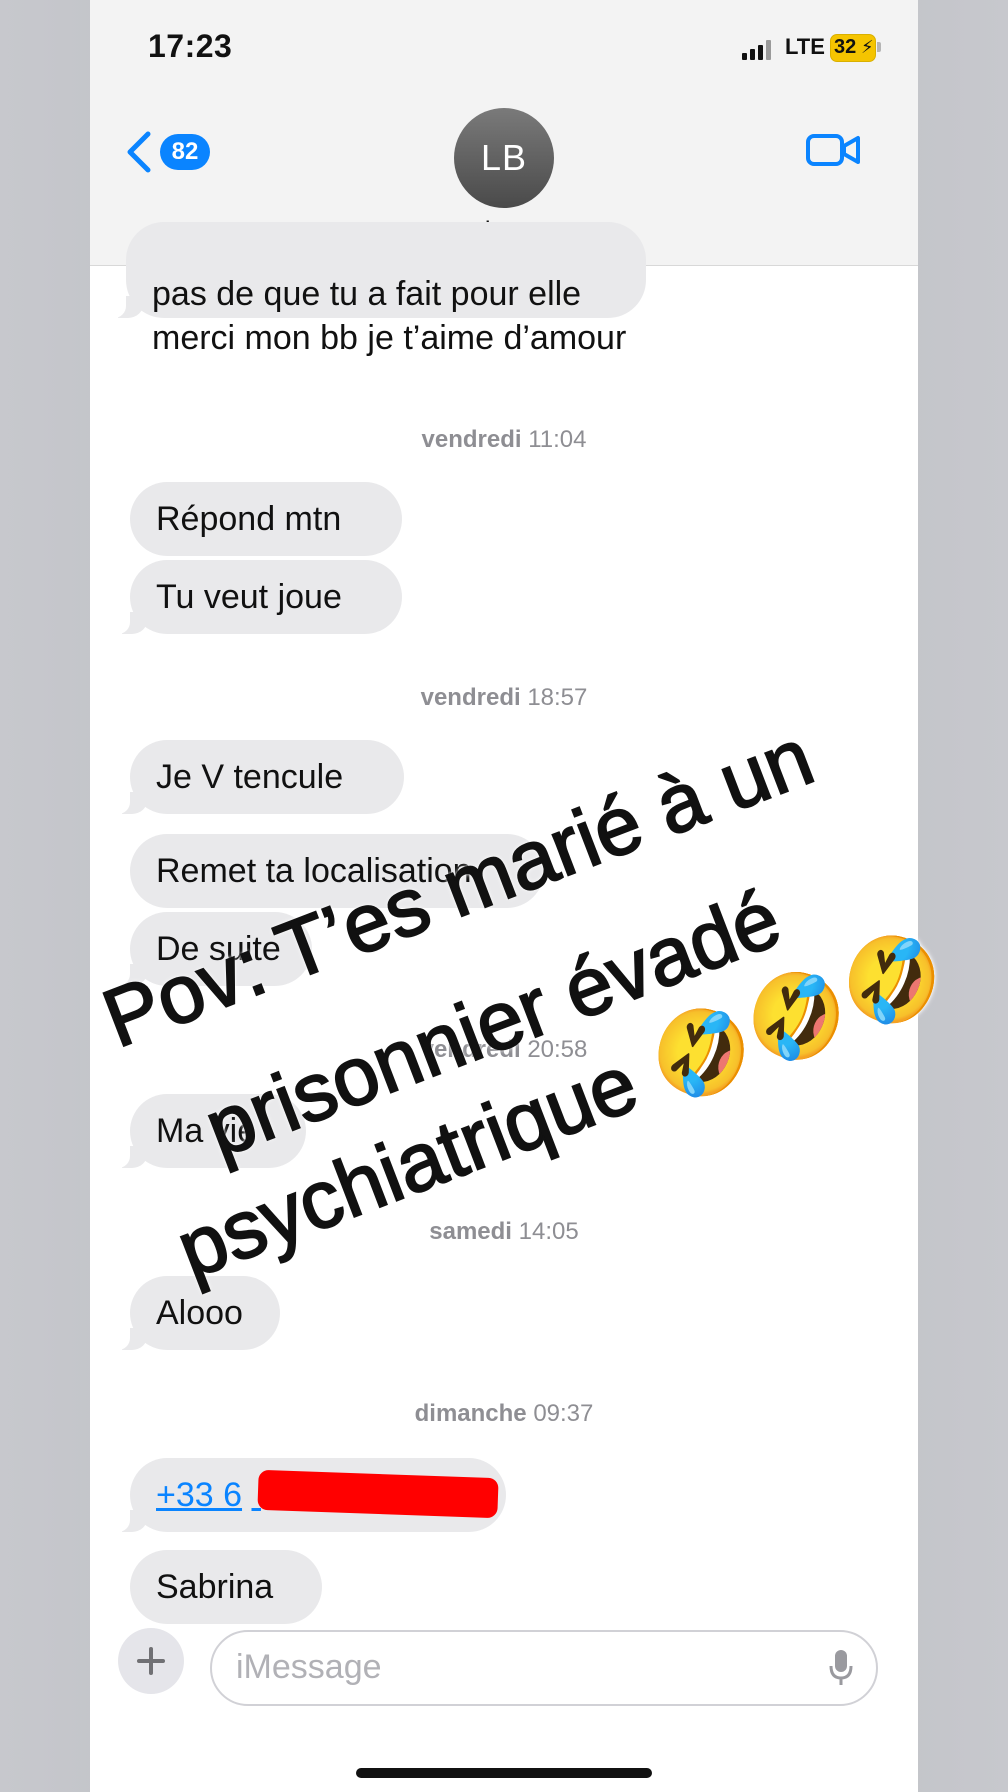 The height and width of the screenshot is (1792, 1008). What do you see at coordinates (309, 1667) in the screenshot?
I see `message-input-placeholder: iMessage` at bounding box center [309, 1667].